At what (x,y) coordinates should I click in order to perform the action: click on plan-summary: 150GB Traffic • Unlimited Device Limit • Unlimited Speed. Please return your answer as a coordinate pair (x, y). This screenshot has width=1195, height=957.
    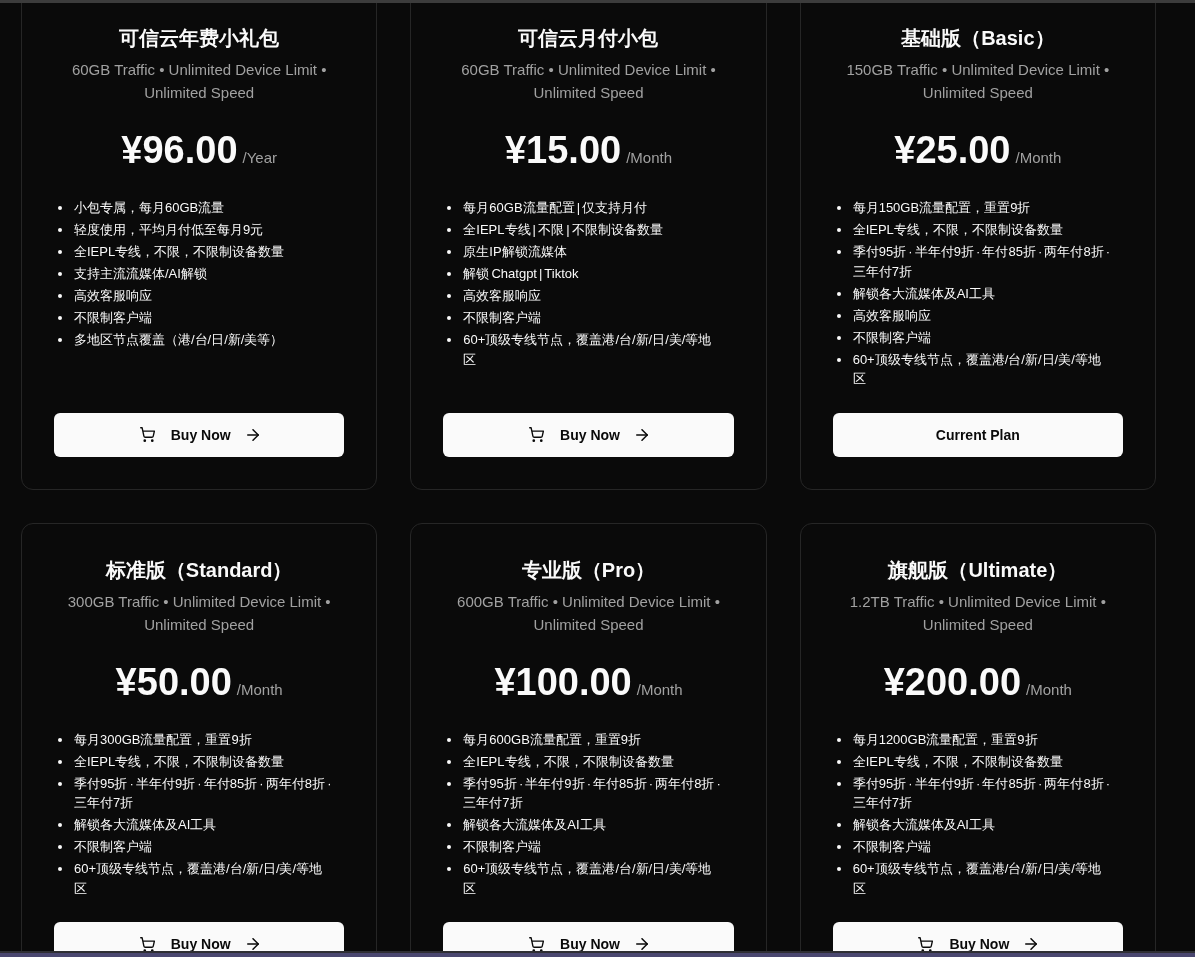
    Looking at the image, I should click on (978, 81).